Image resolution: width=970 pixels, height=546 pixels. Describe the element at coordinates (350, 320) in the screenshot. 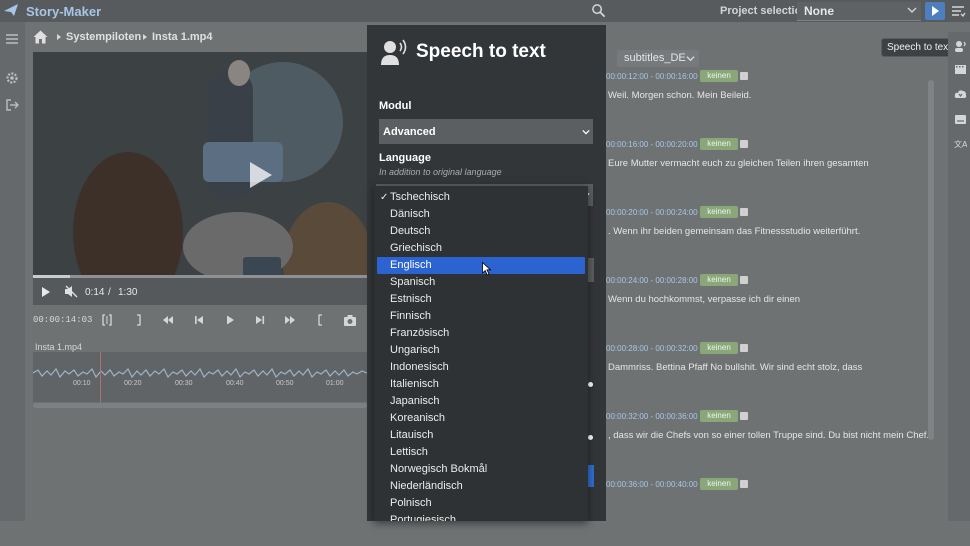

I see `camera-icon` at that location.